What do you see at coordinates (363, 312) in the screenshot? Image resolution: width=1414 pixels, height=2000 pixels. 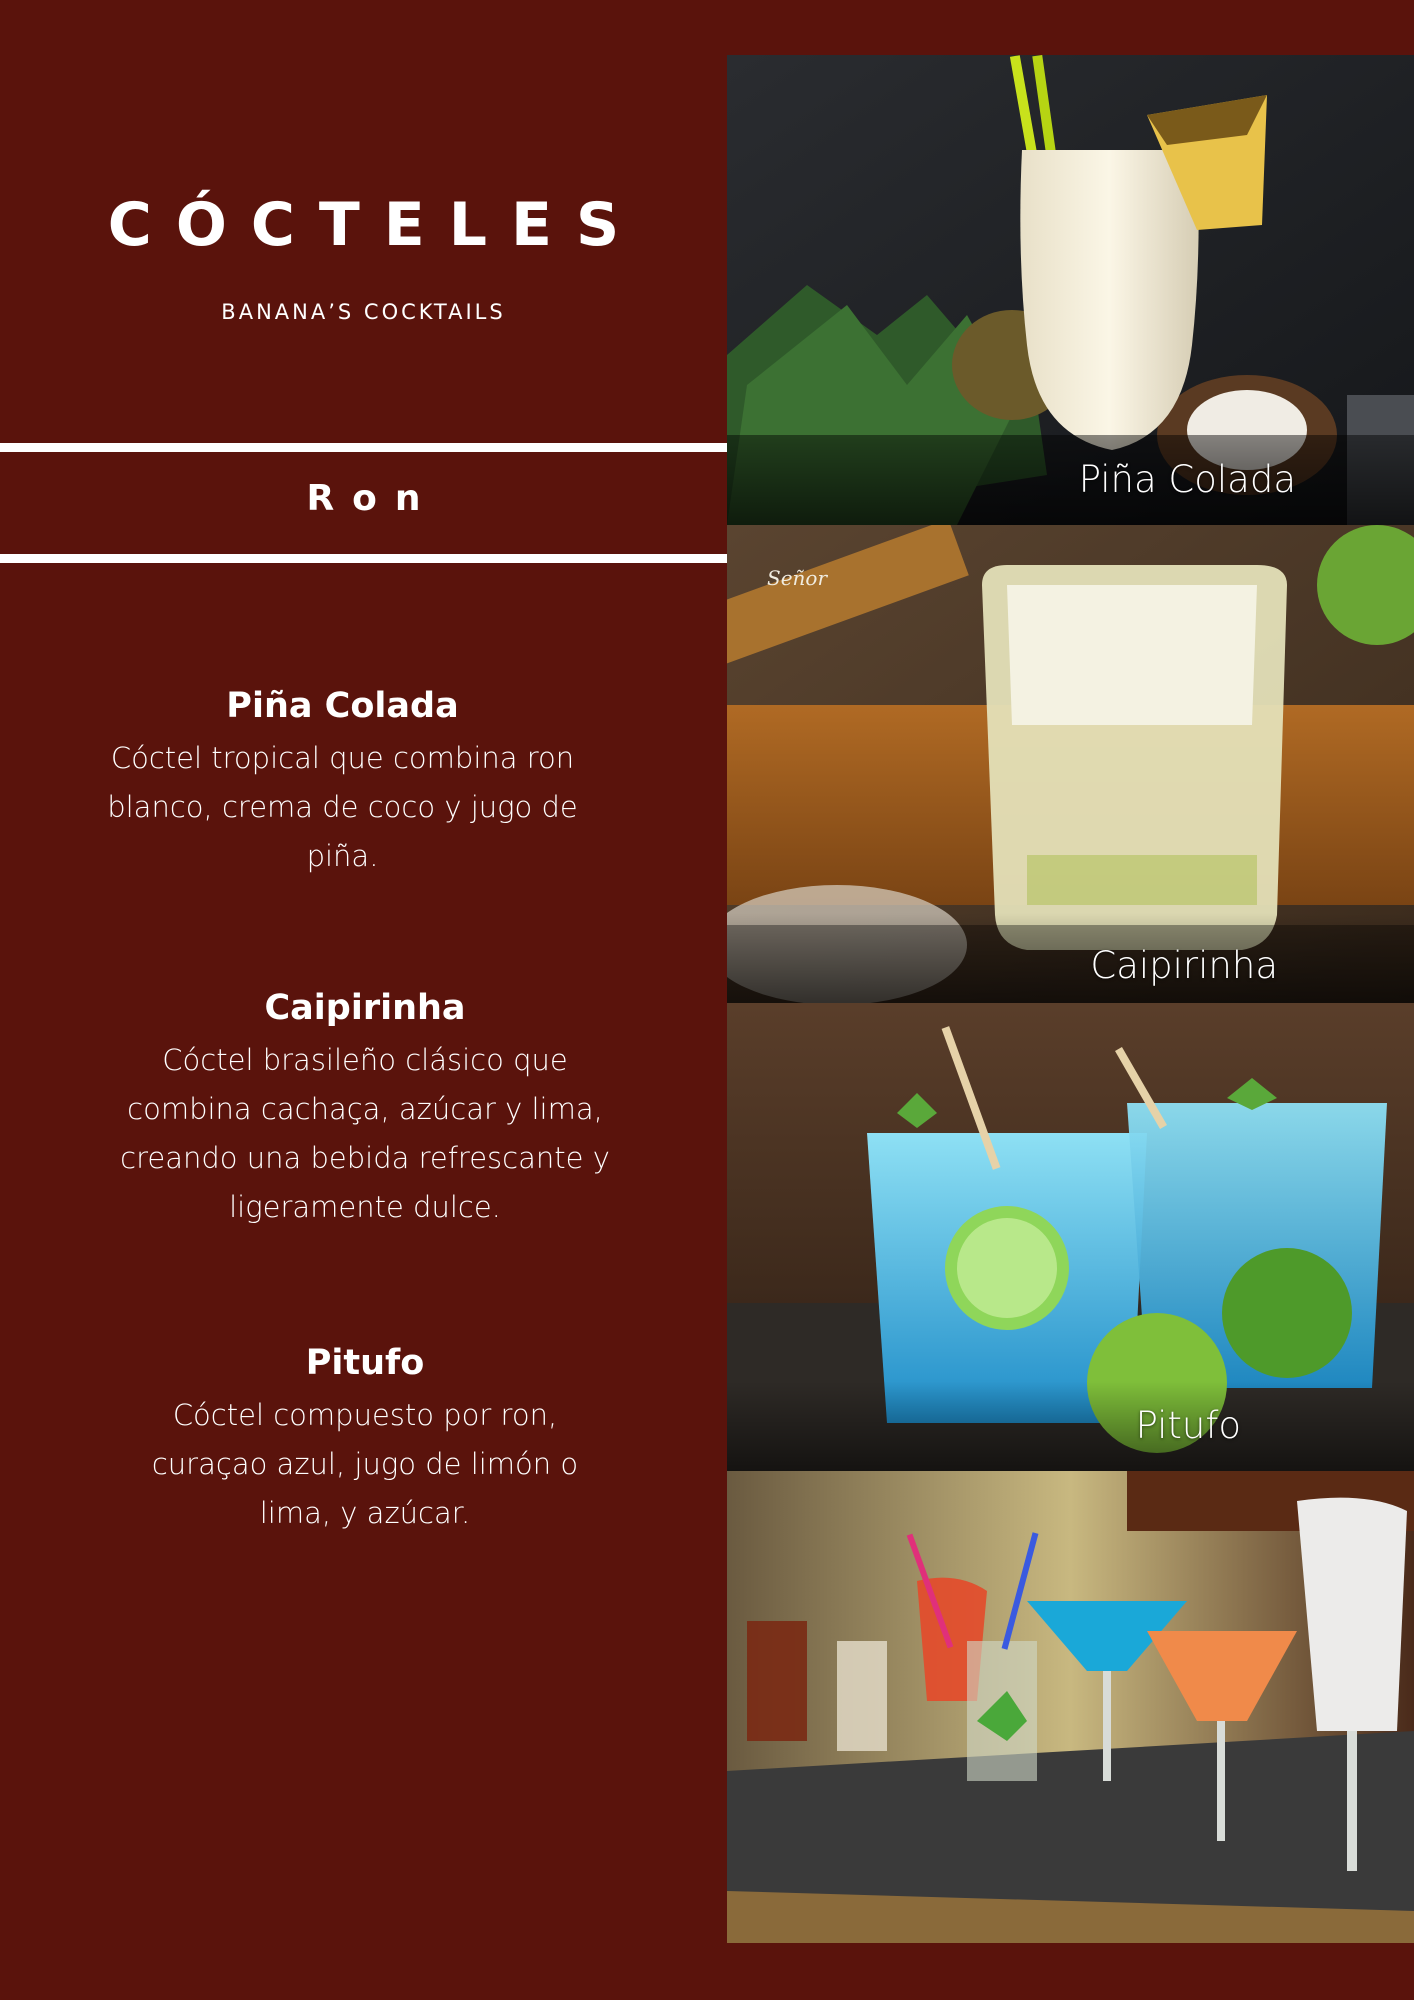 I see `page-subtitle: BANANA’S COCKTAILS` at bounding box center [363, 312].